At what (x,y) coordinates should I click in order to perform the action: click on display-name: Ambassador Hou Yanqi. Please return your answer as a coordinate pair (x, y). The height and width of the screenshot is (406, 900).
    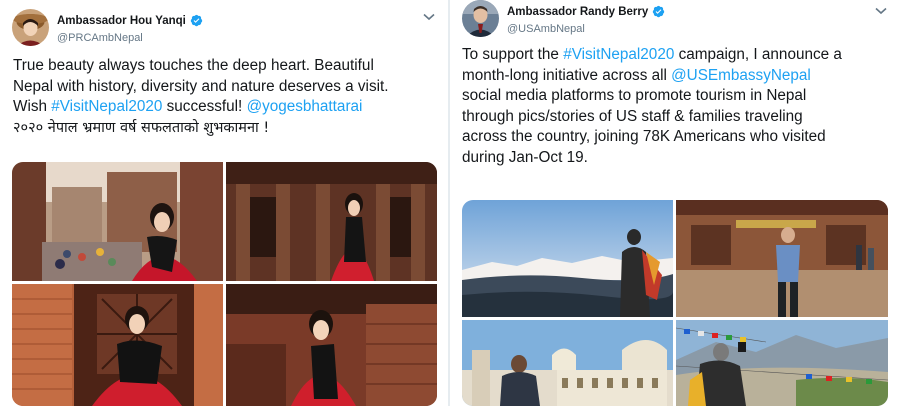
    Looking at the image, I should click on (121, 21).